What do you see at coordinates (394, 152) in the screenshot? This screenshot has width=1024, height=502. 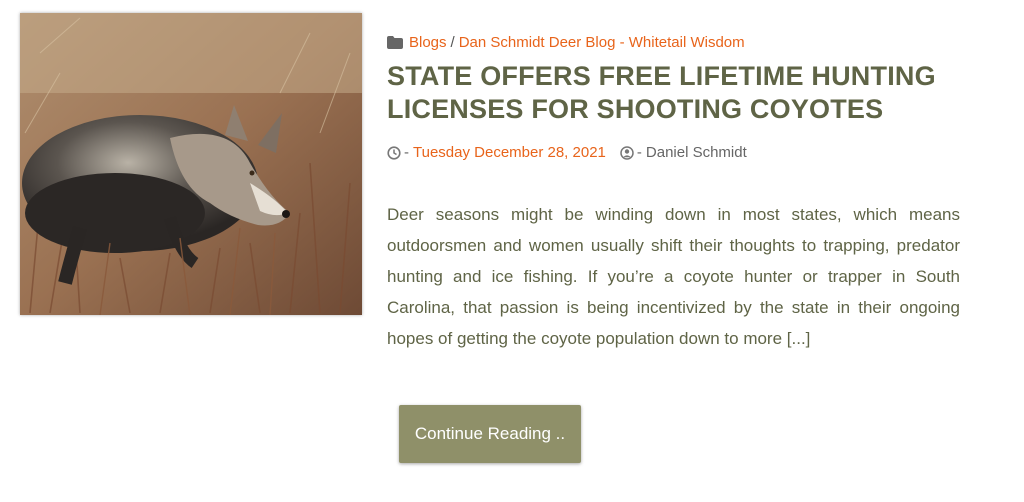 I see `clock-icon` at bounding box center [394, 152].